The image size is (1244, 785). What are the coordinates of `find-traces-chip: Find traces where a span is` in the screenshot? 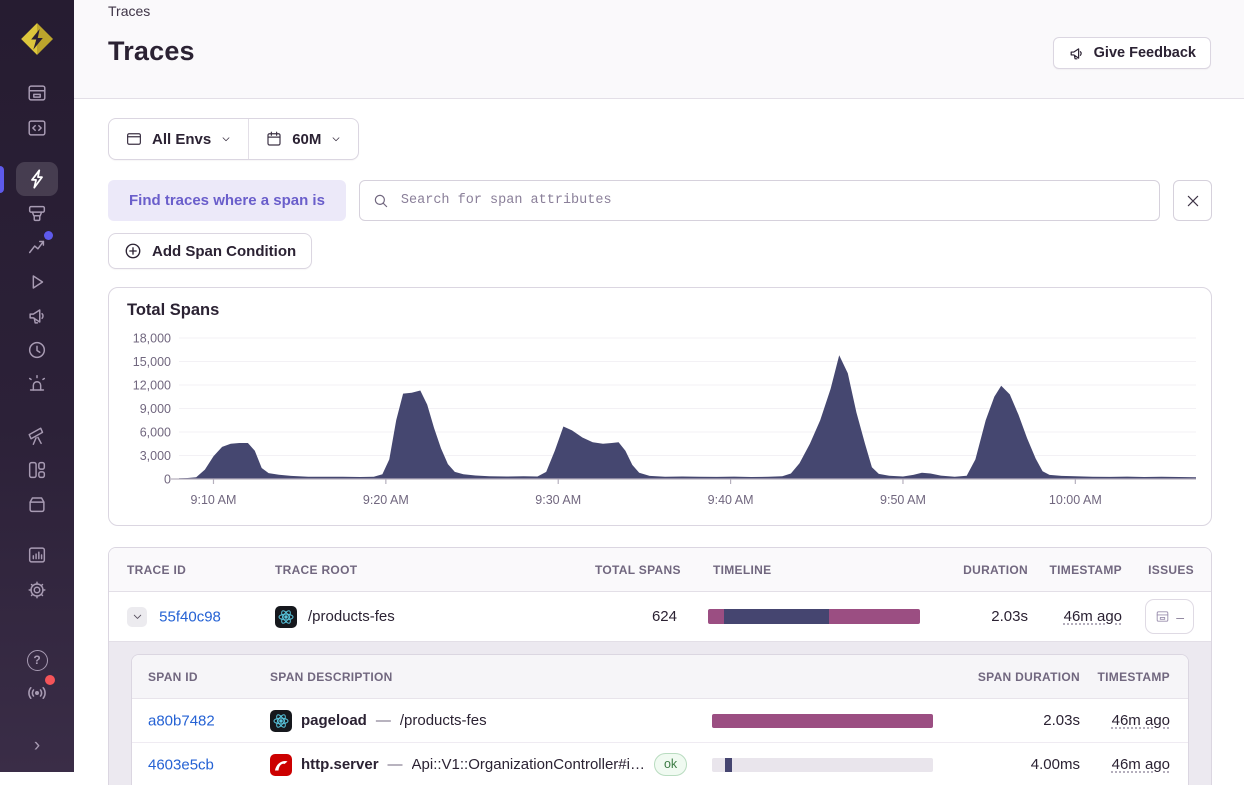 It's located at (227, 200).